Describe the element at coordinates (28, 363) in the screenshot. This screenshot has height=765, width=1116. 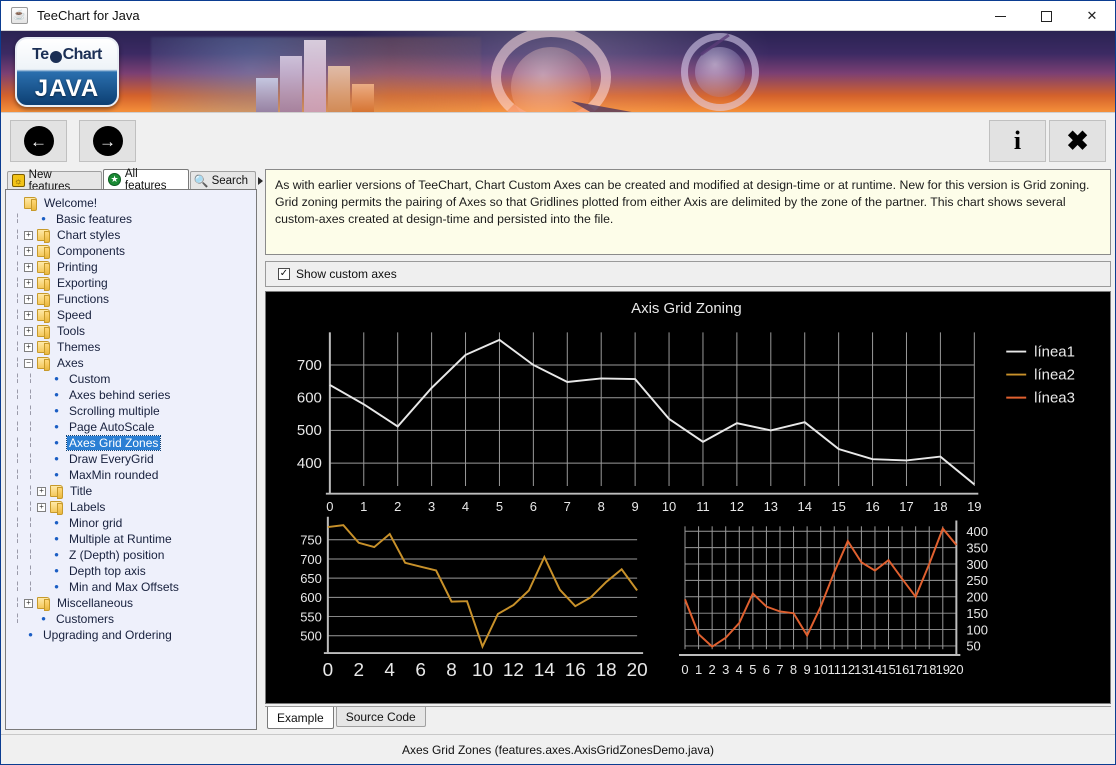
I see `collapse-icon: −` at that location.